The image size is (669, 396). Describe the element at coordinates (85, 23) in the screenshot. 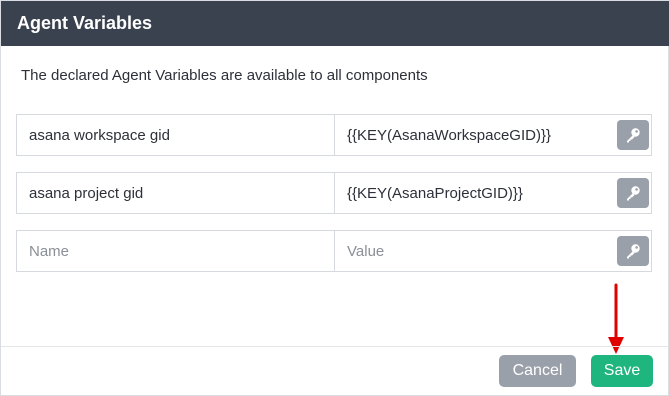

I see `dialog-title: Agent Variables` at that location.